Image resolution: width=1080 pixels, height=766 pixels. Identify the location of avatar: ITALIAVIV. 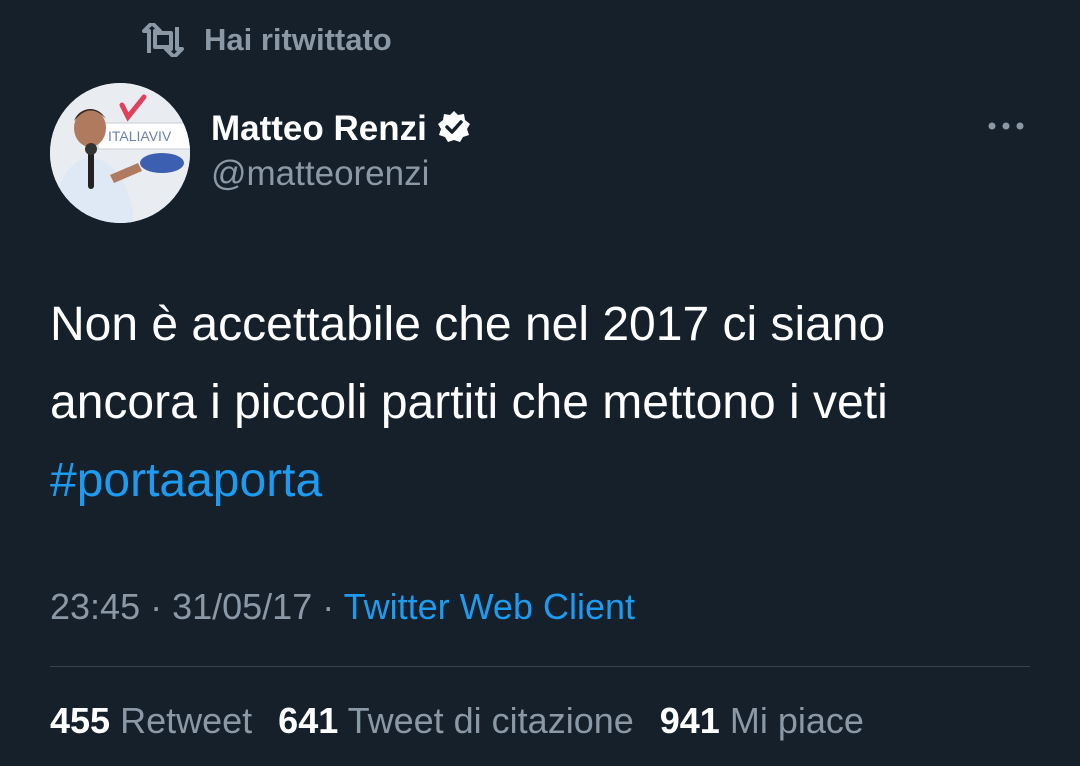
(120, 153).